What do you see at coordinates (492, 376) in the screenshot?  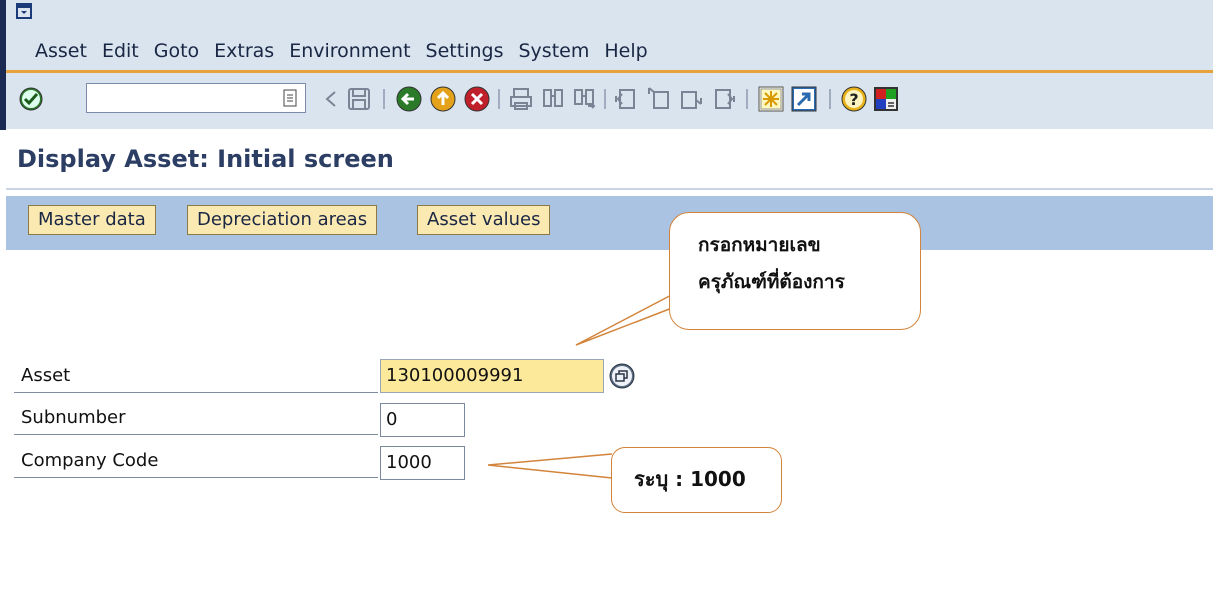 I see `asset-input: 130100009991` at bounding box center [492, 376].